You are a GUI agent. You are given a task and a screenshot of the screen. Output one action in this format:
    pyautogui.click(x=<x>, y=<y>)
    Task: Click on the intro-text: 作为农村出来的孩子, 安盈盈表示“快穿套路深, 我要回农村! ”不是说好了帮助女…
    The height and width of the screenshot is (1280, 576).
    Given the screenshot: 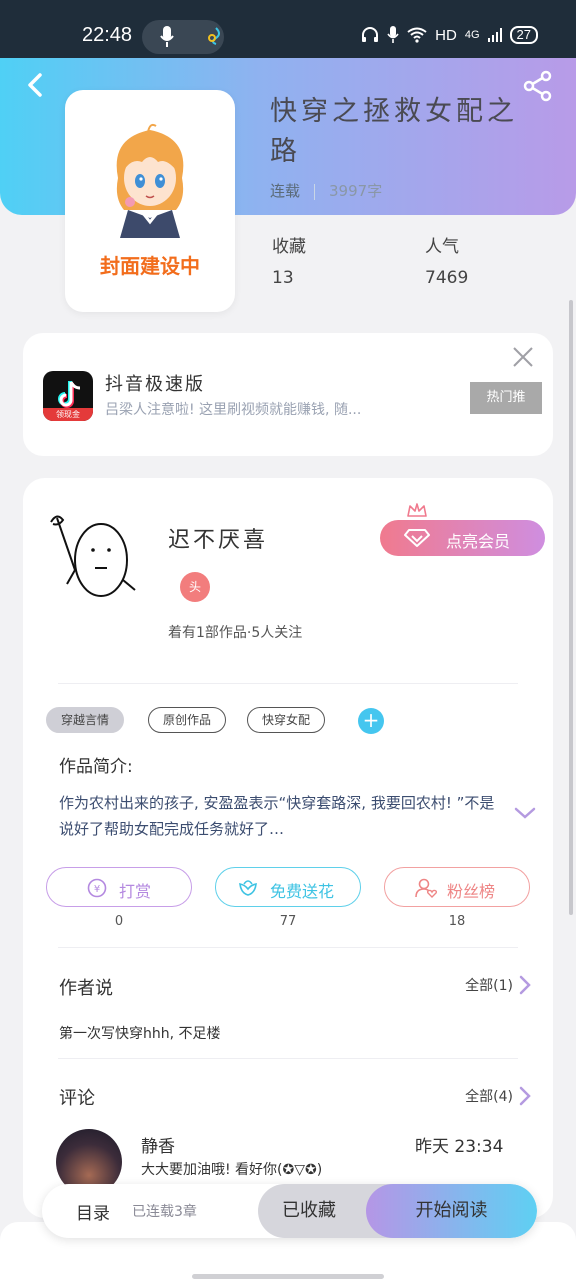 What is the action you would take?
    pyautogui.click(x=277, y=816)
    